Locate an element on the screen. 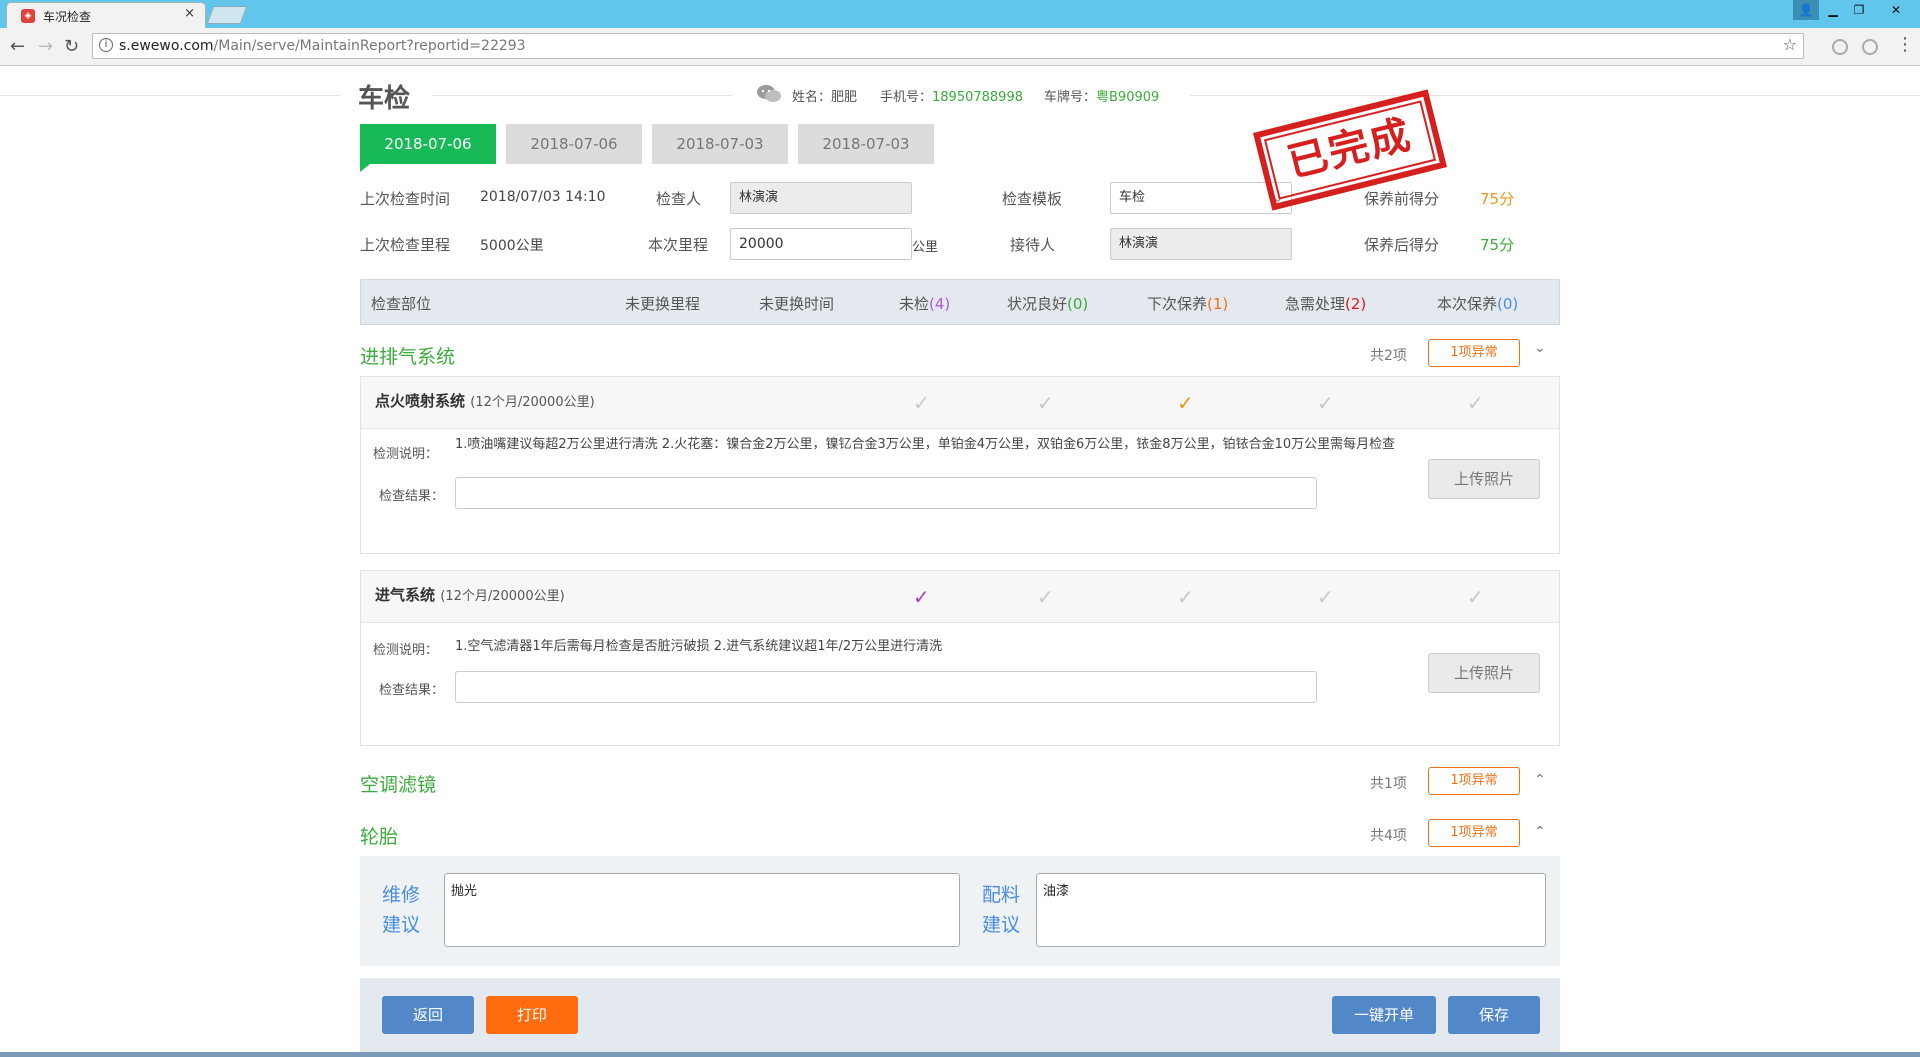  inspector-label: 检查人 is located at coordinates (679, 199).